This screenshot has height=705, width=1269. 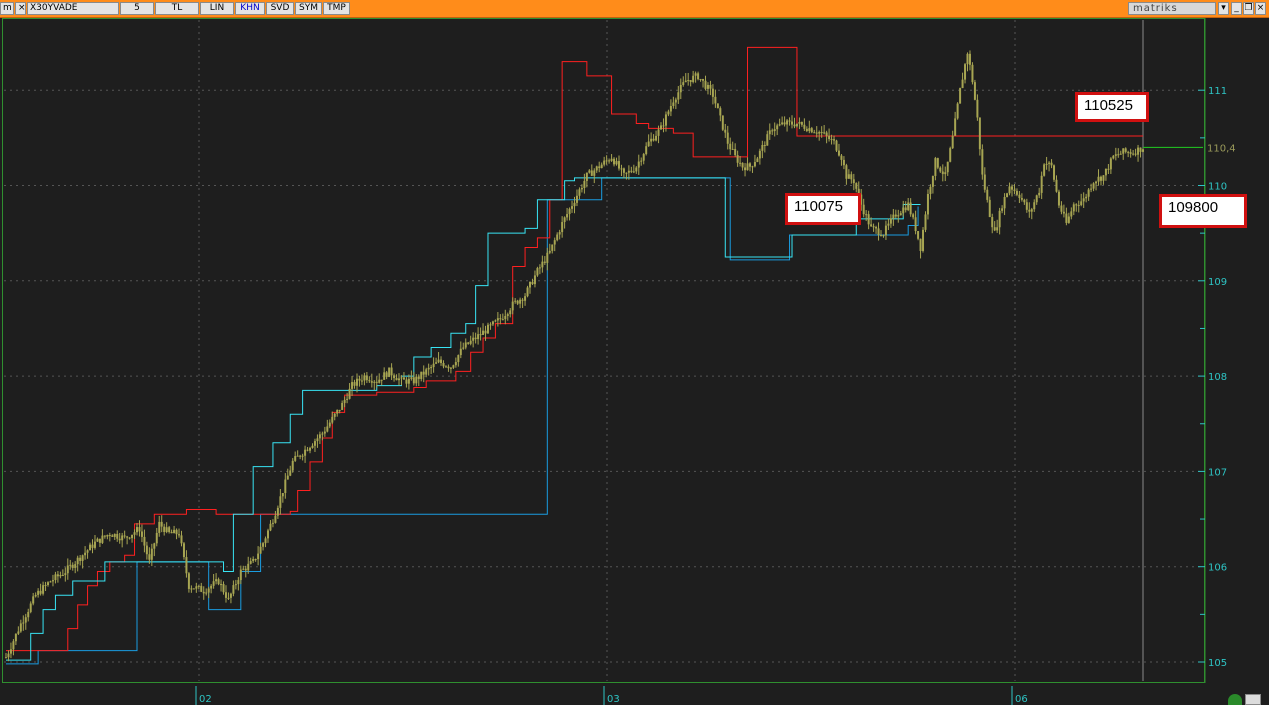 I want to click on y-tick-label: 105, so click(x=1217, y=663).